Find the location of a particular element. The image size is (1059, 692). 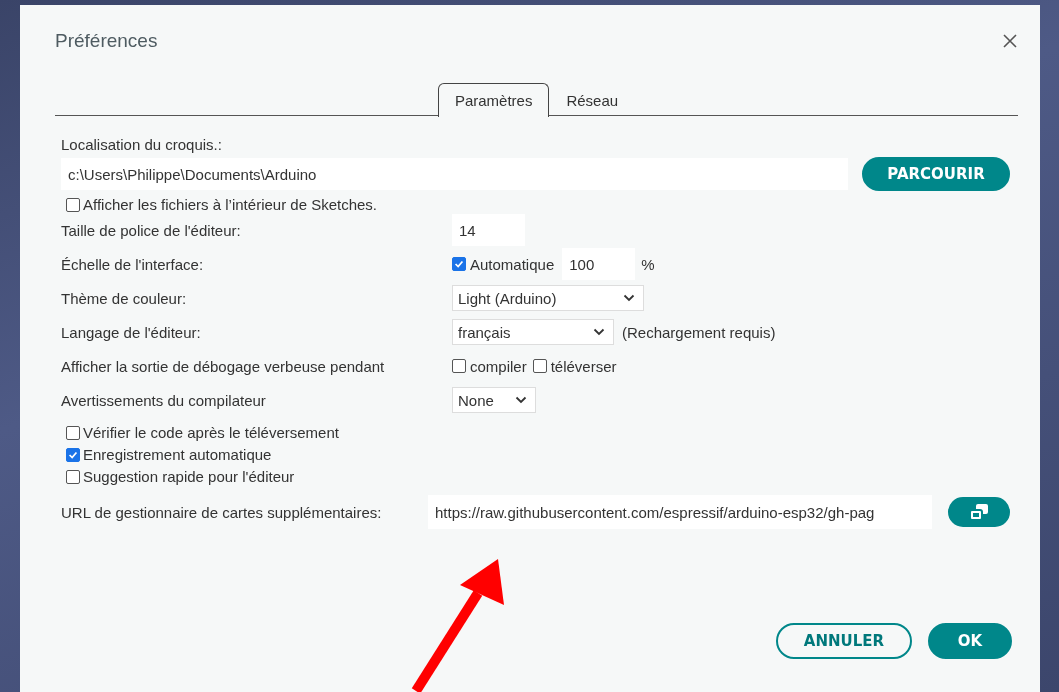

unit-label: % is located at coordinates (648, 264).